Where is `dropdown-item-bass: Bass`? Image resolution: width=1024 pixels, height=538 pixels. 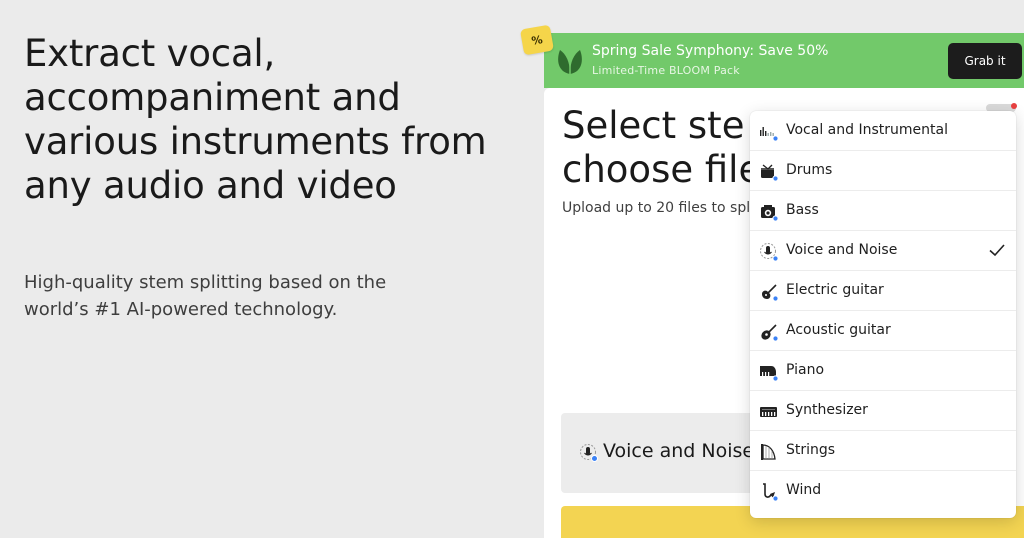
dropdown-item-bass: Bass is located at coordinates (883, 211).